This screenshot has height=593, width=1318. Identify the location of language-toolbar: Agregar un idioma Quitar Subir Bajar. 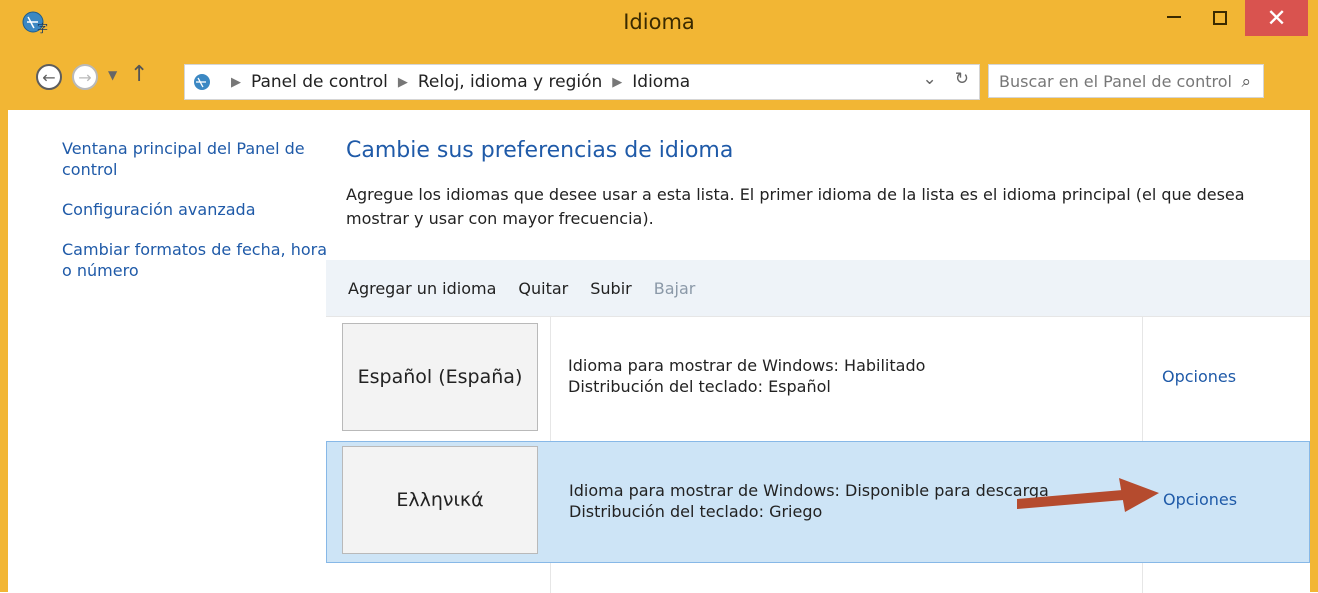
(818, 288).